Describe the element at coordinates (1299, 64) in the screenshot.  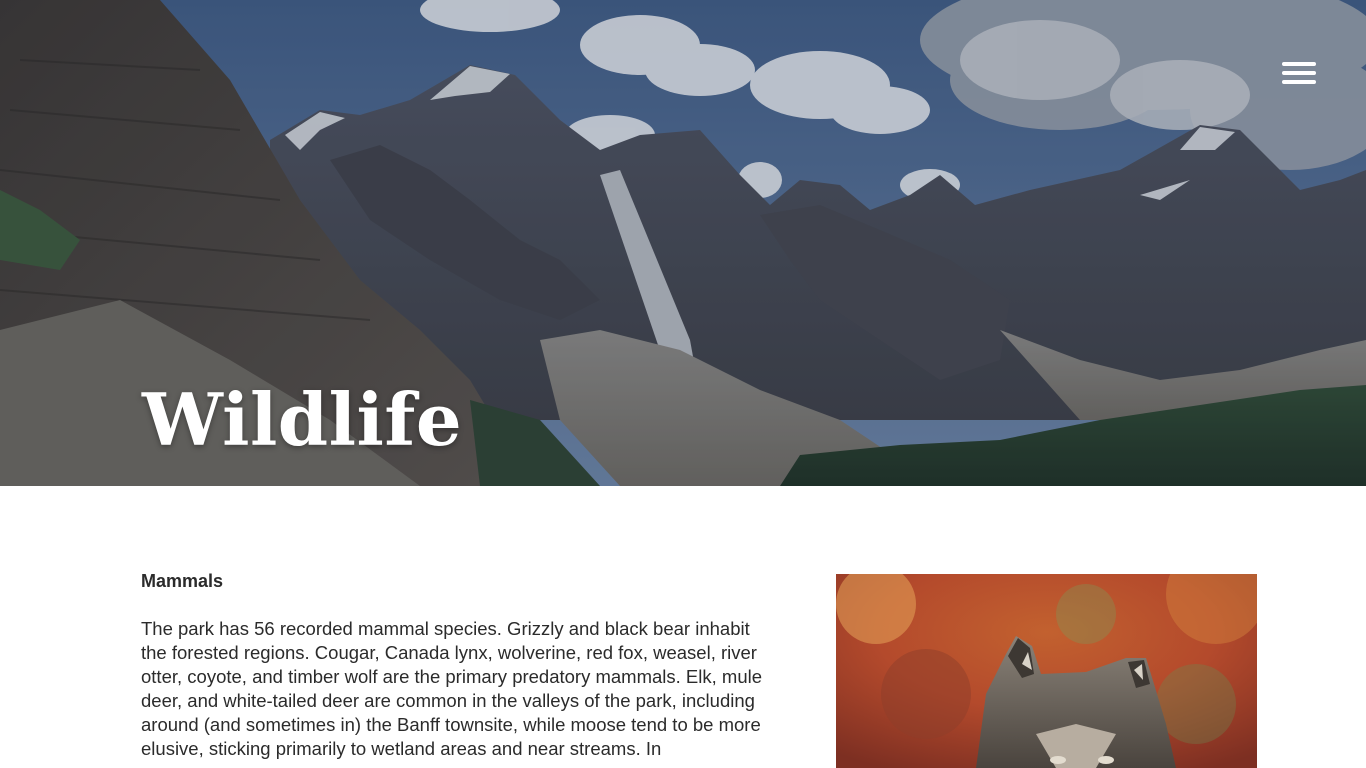
I see `hamburger-menu-icon` at that location.